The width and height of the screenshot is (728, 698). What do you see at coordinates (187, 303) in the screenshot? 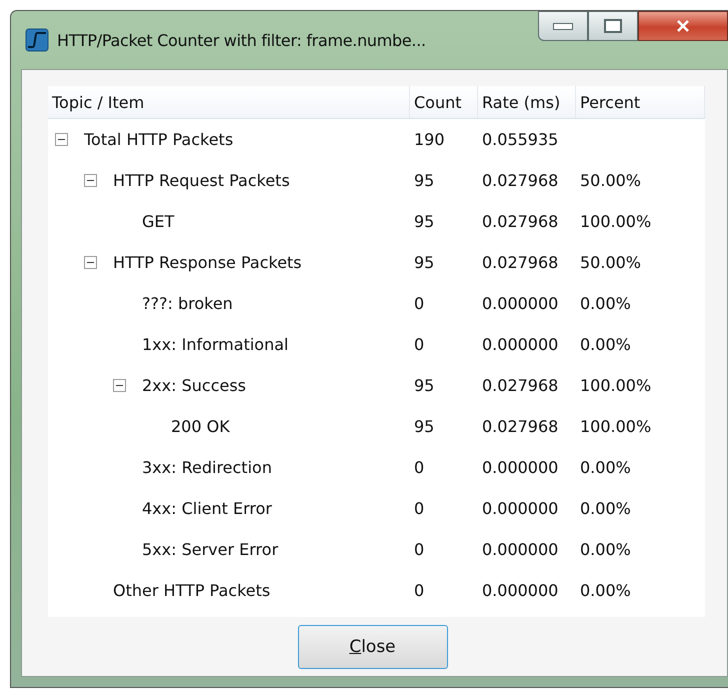
I see `tree-item: ???: broken` at bounding box center [187, 303].